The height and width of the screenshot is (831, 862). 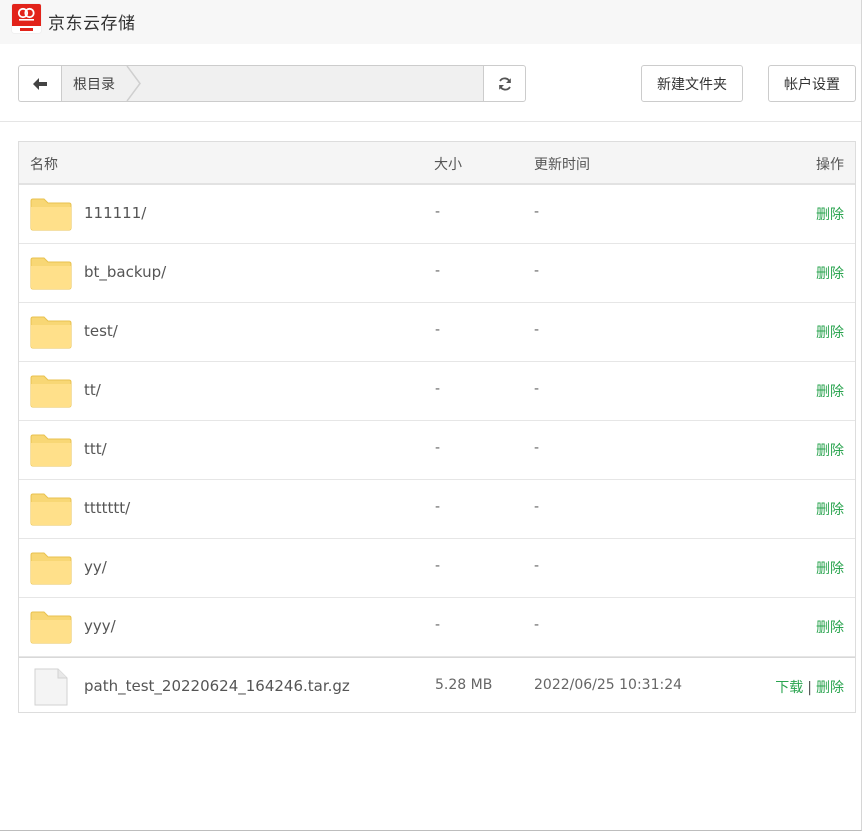 I want to click on arrow-left-icon, so click(x=40, y=83).